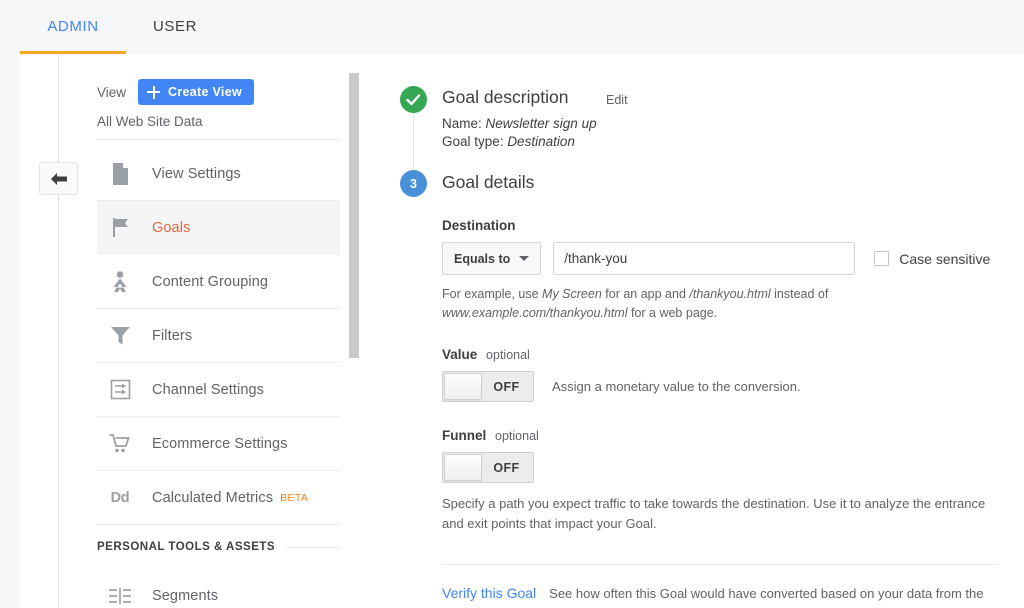  Describe the element at coordinates (120, 335) in the screenshot. I see `funnel-icon` at that location.